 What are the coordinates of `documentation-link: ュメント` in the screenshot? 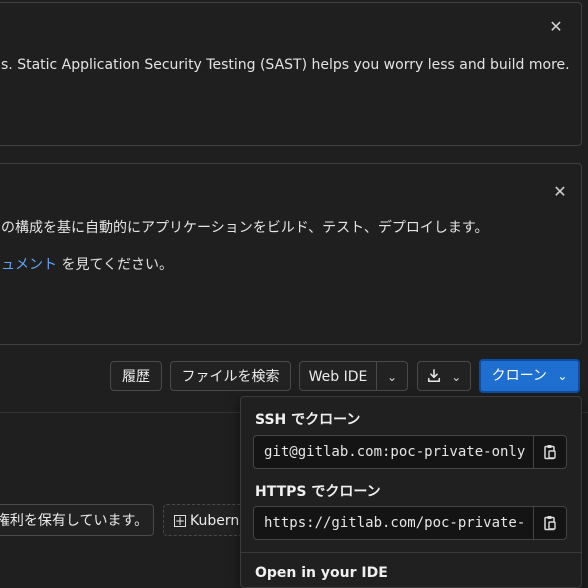 It's located at (29, 265).